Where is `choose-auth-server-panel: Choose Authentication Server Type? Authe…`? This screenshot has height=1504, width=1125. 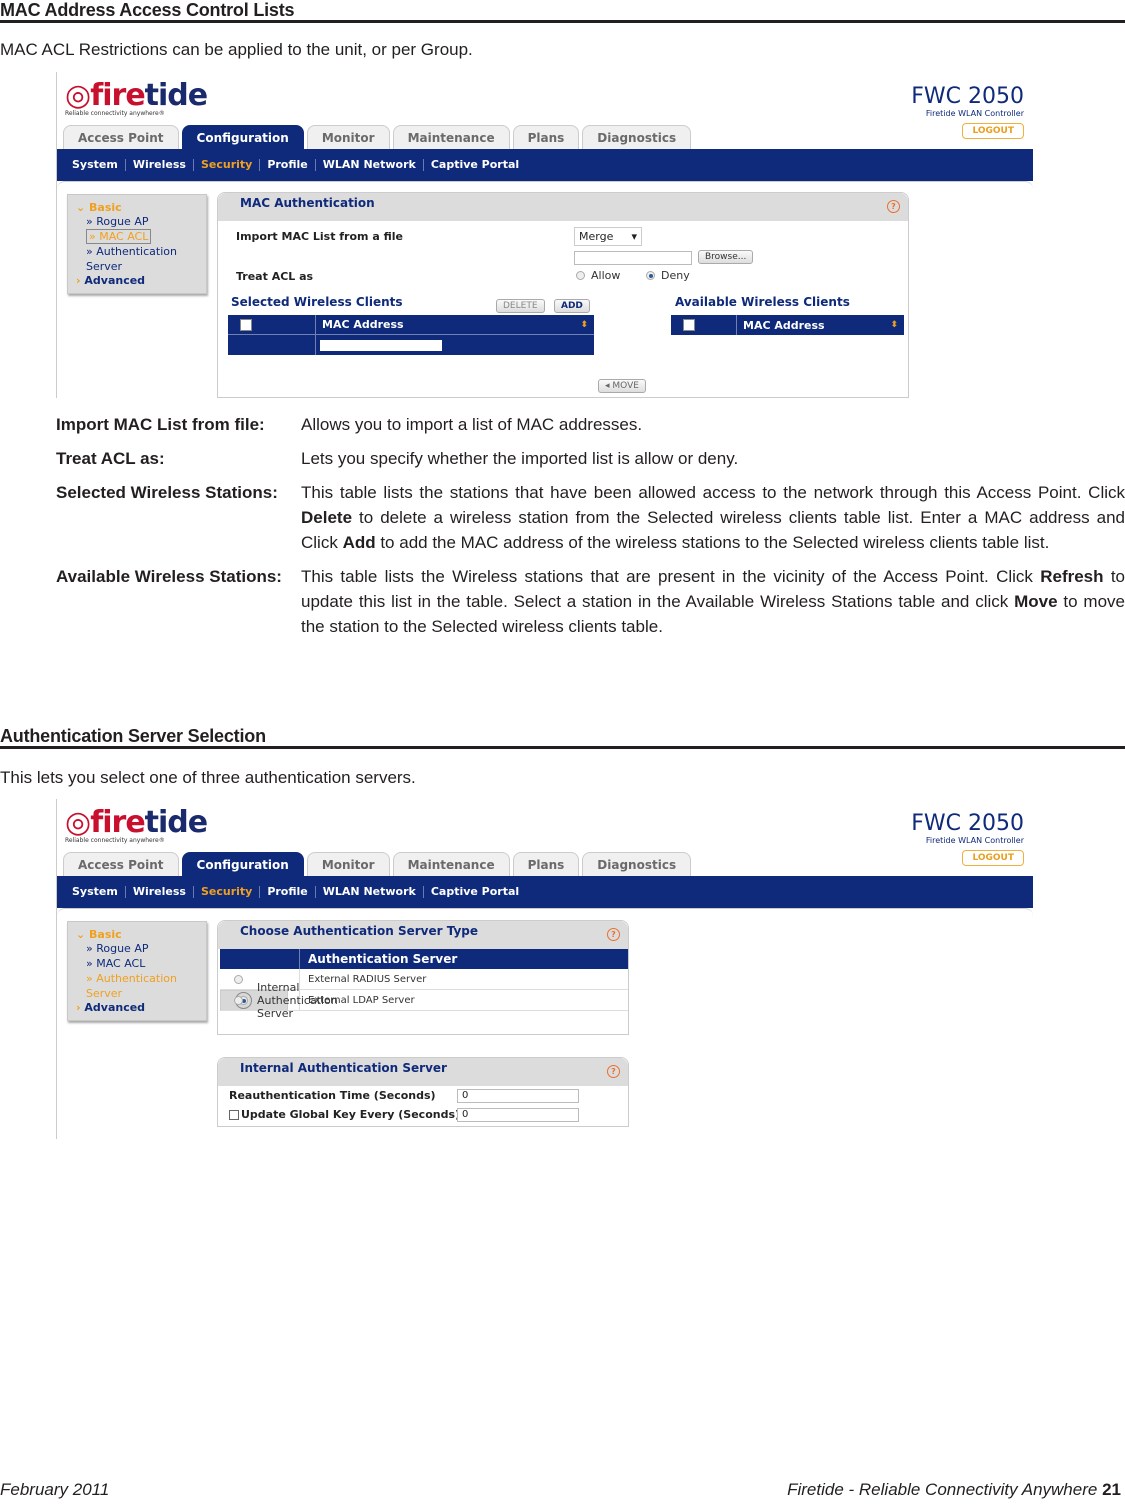
choose-auth-server-panel: Choose Authentication Server Type? Authe… is located at coordinates (423, 977).